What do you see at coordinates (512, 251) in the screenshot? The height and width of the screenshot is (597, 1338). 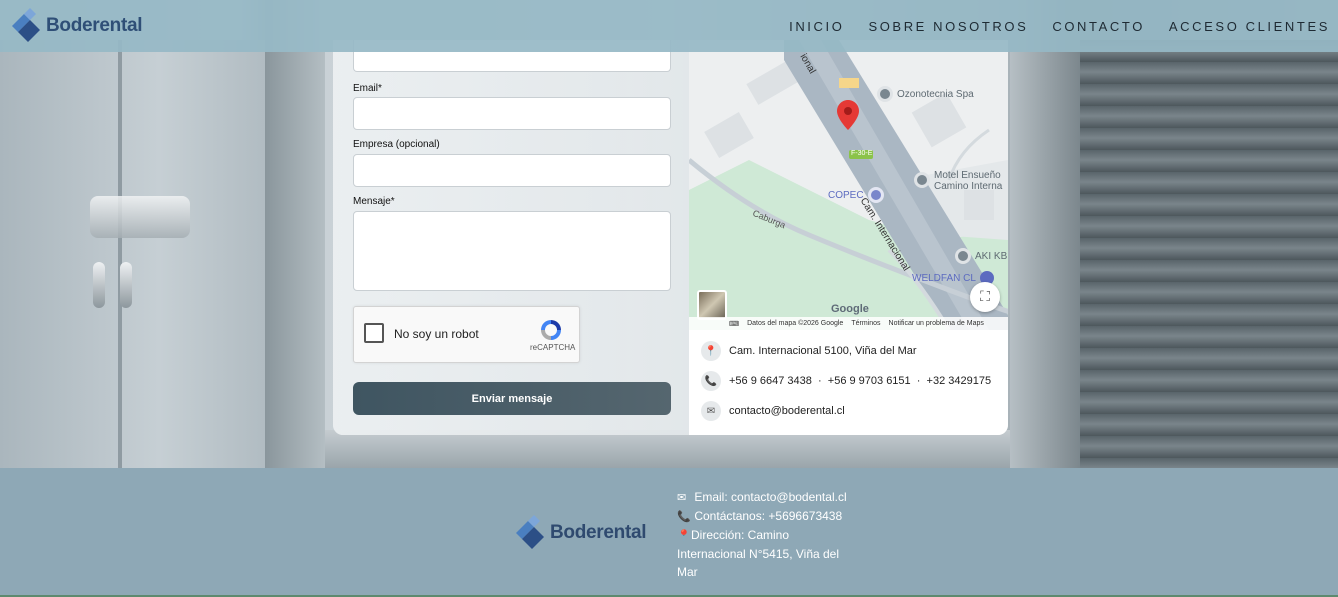 I see `message-textarea` at bounding box center [512, 251].